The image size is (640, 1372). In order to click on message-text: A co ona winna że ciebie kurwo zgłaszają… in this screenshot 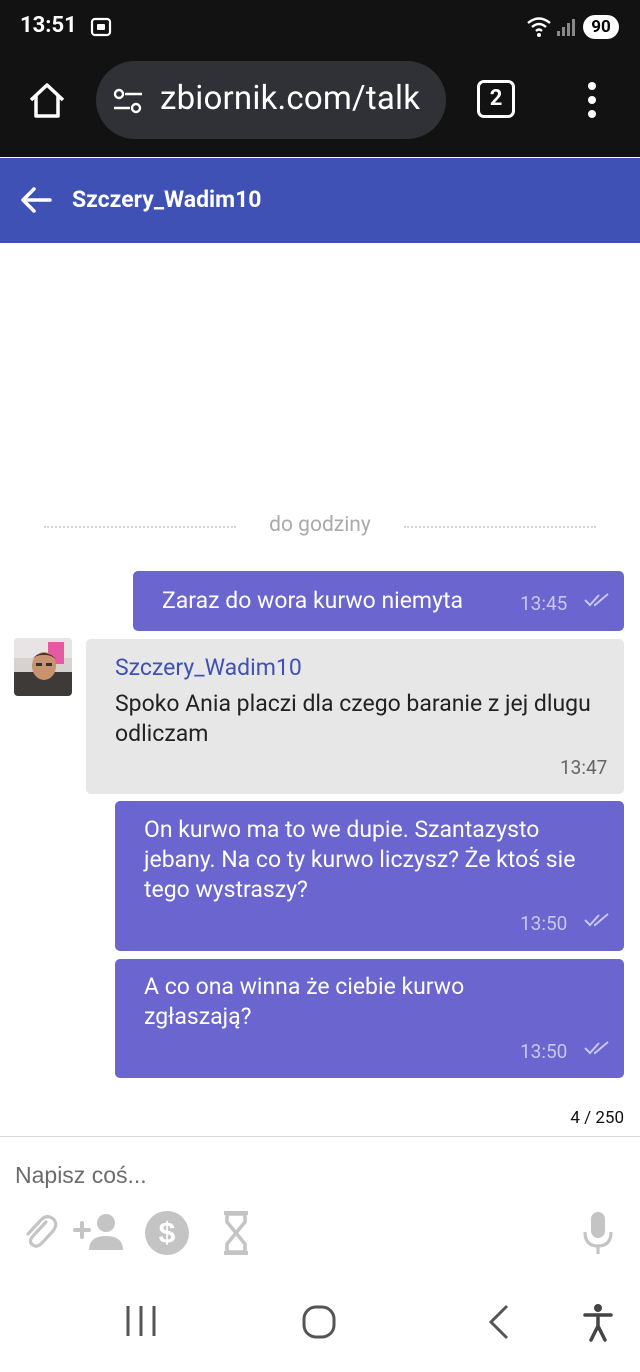, I will do `click(304, 1001)`.